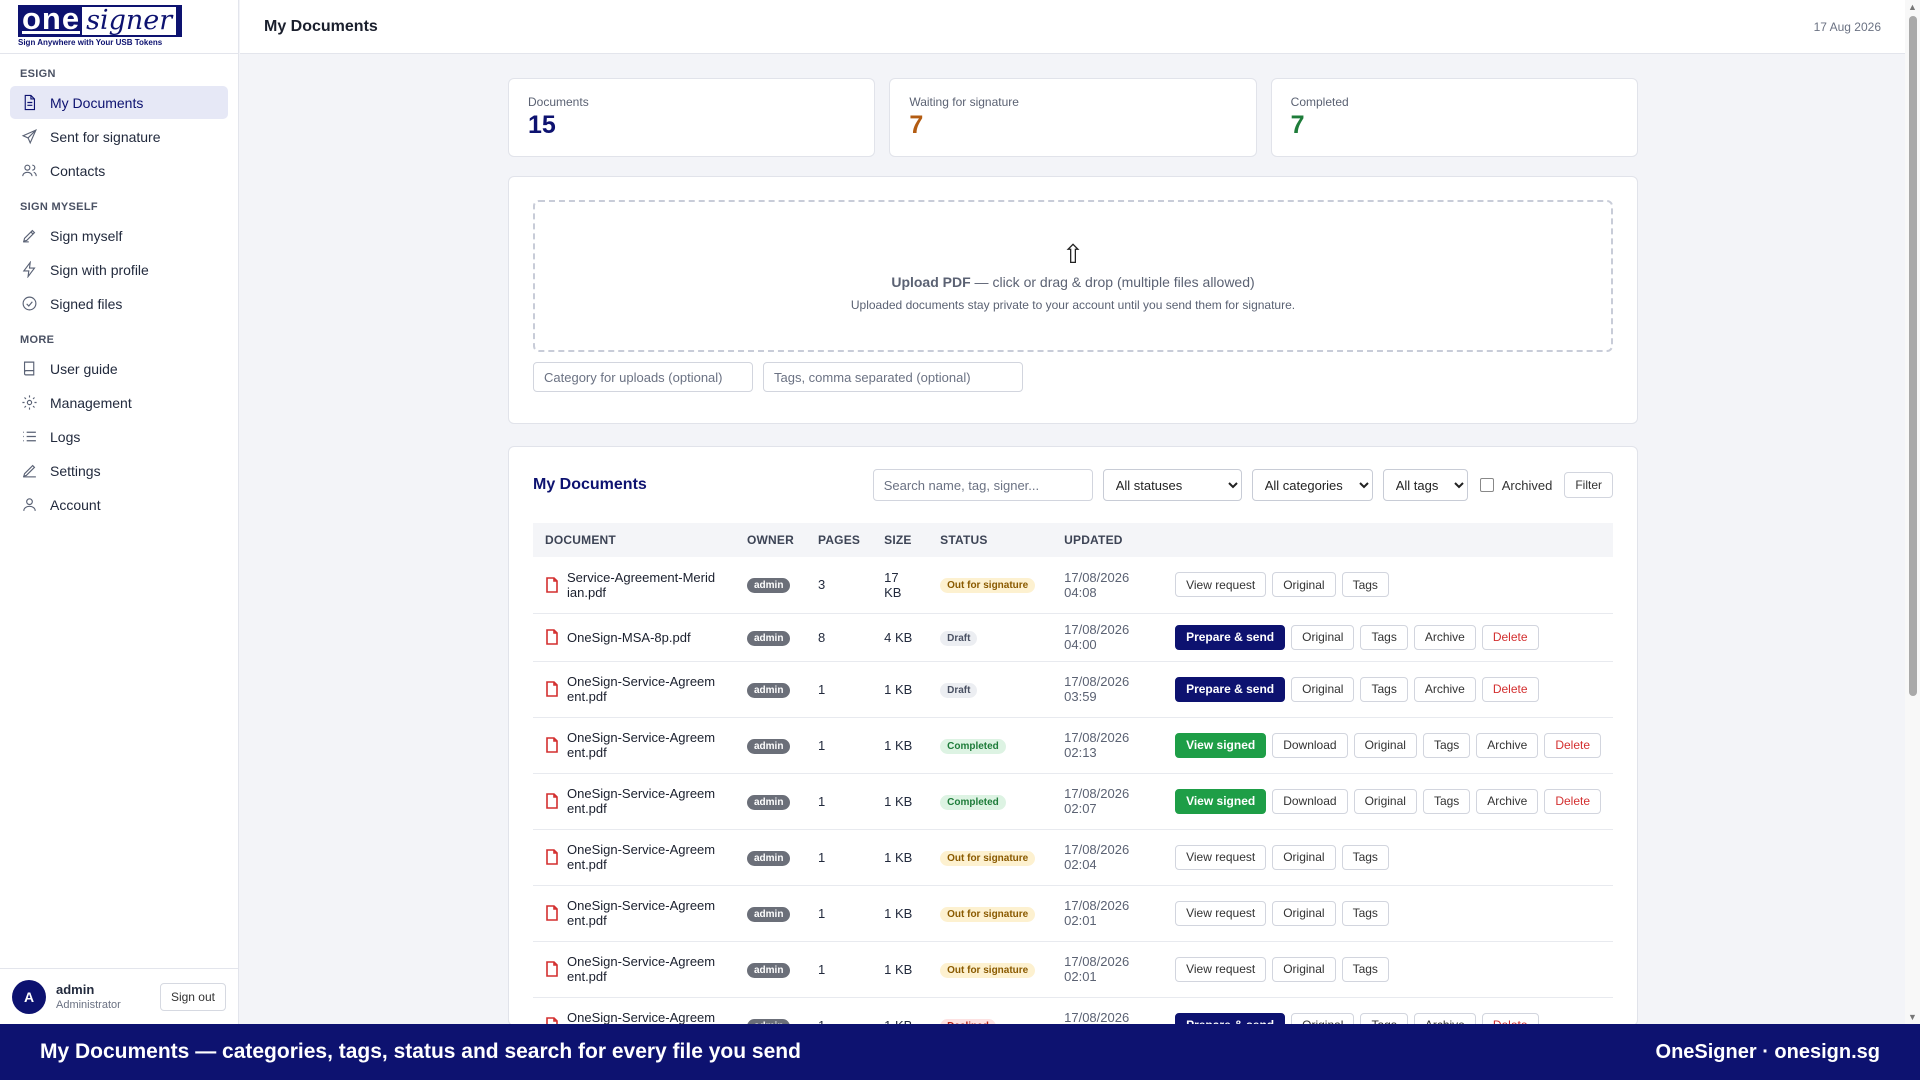  I want to click on sidebar-item-logs: Logs, so click(119, 436).